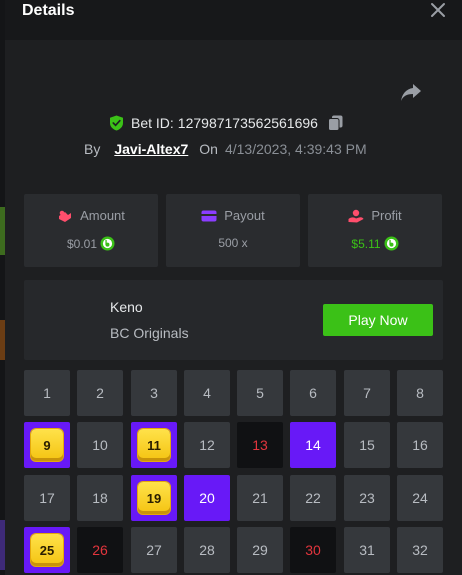  I want to click on keno-cell-number: 13, so click(260, 445).